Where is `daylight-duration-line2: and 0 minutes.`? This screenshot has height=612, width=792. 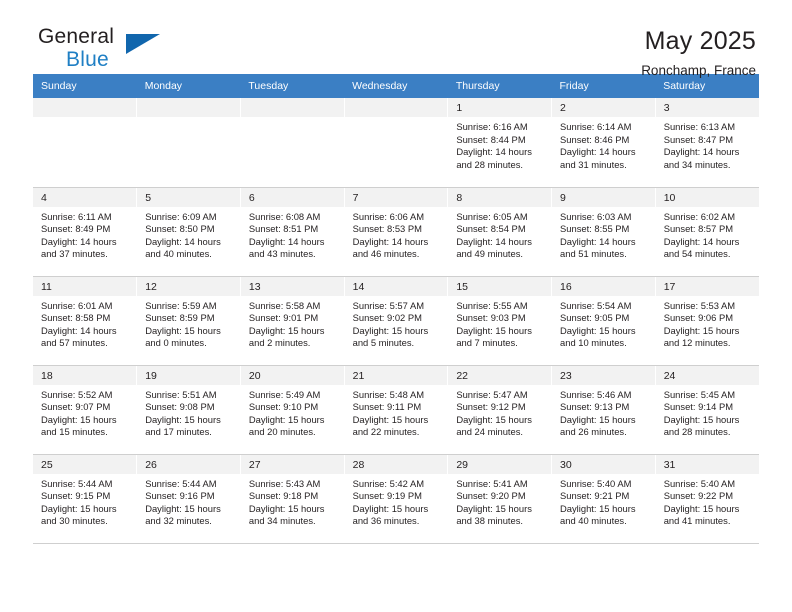 daylight-duration-line2: and 0 minutes. is located at coordinates (176, 343).